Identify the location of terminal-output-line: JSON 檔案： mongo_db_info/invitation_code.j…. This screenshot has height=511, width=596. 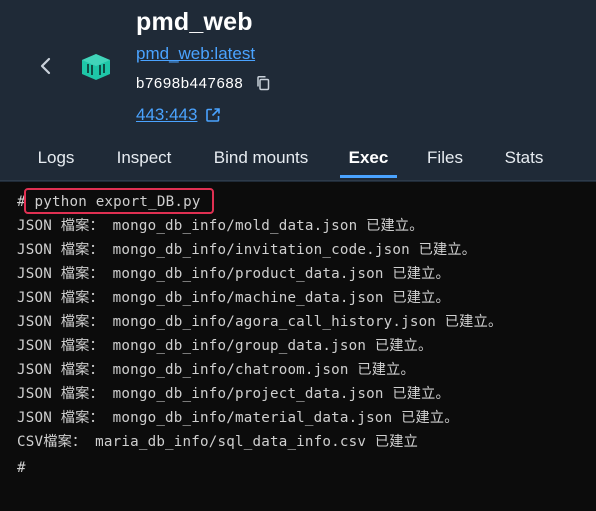
(247, 250).